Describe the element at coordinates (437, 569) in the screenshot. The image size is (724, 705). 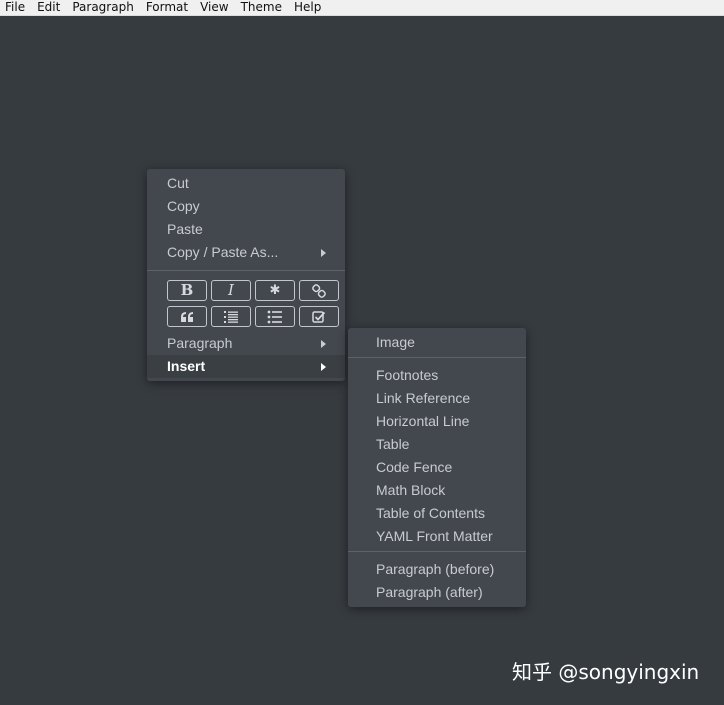
I see `insert-paragraph-before: Paragraph (before)` at that location.